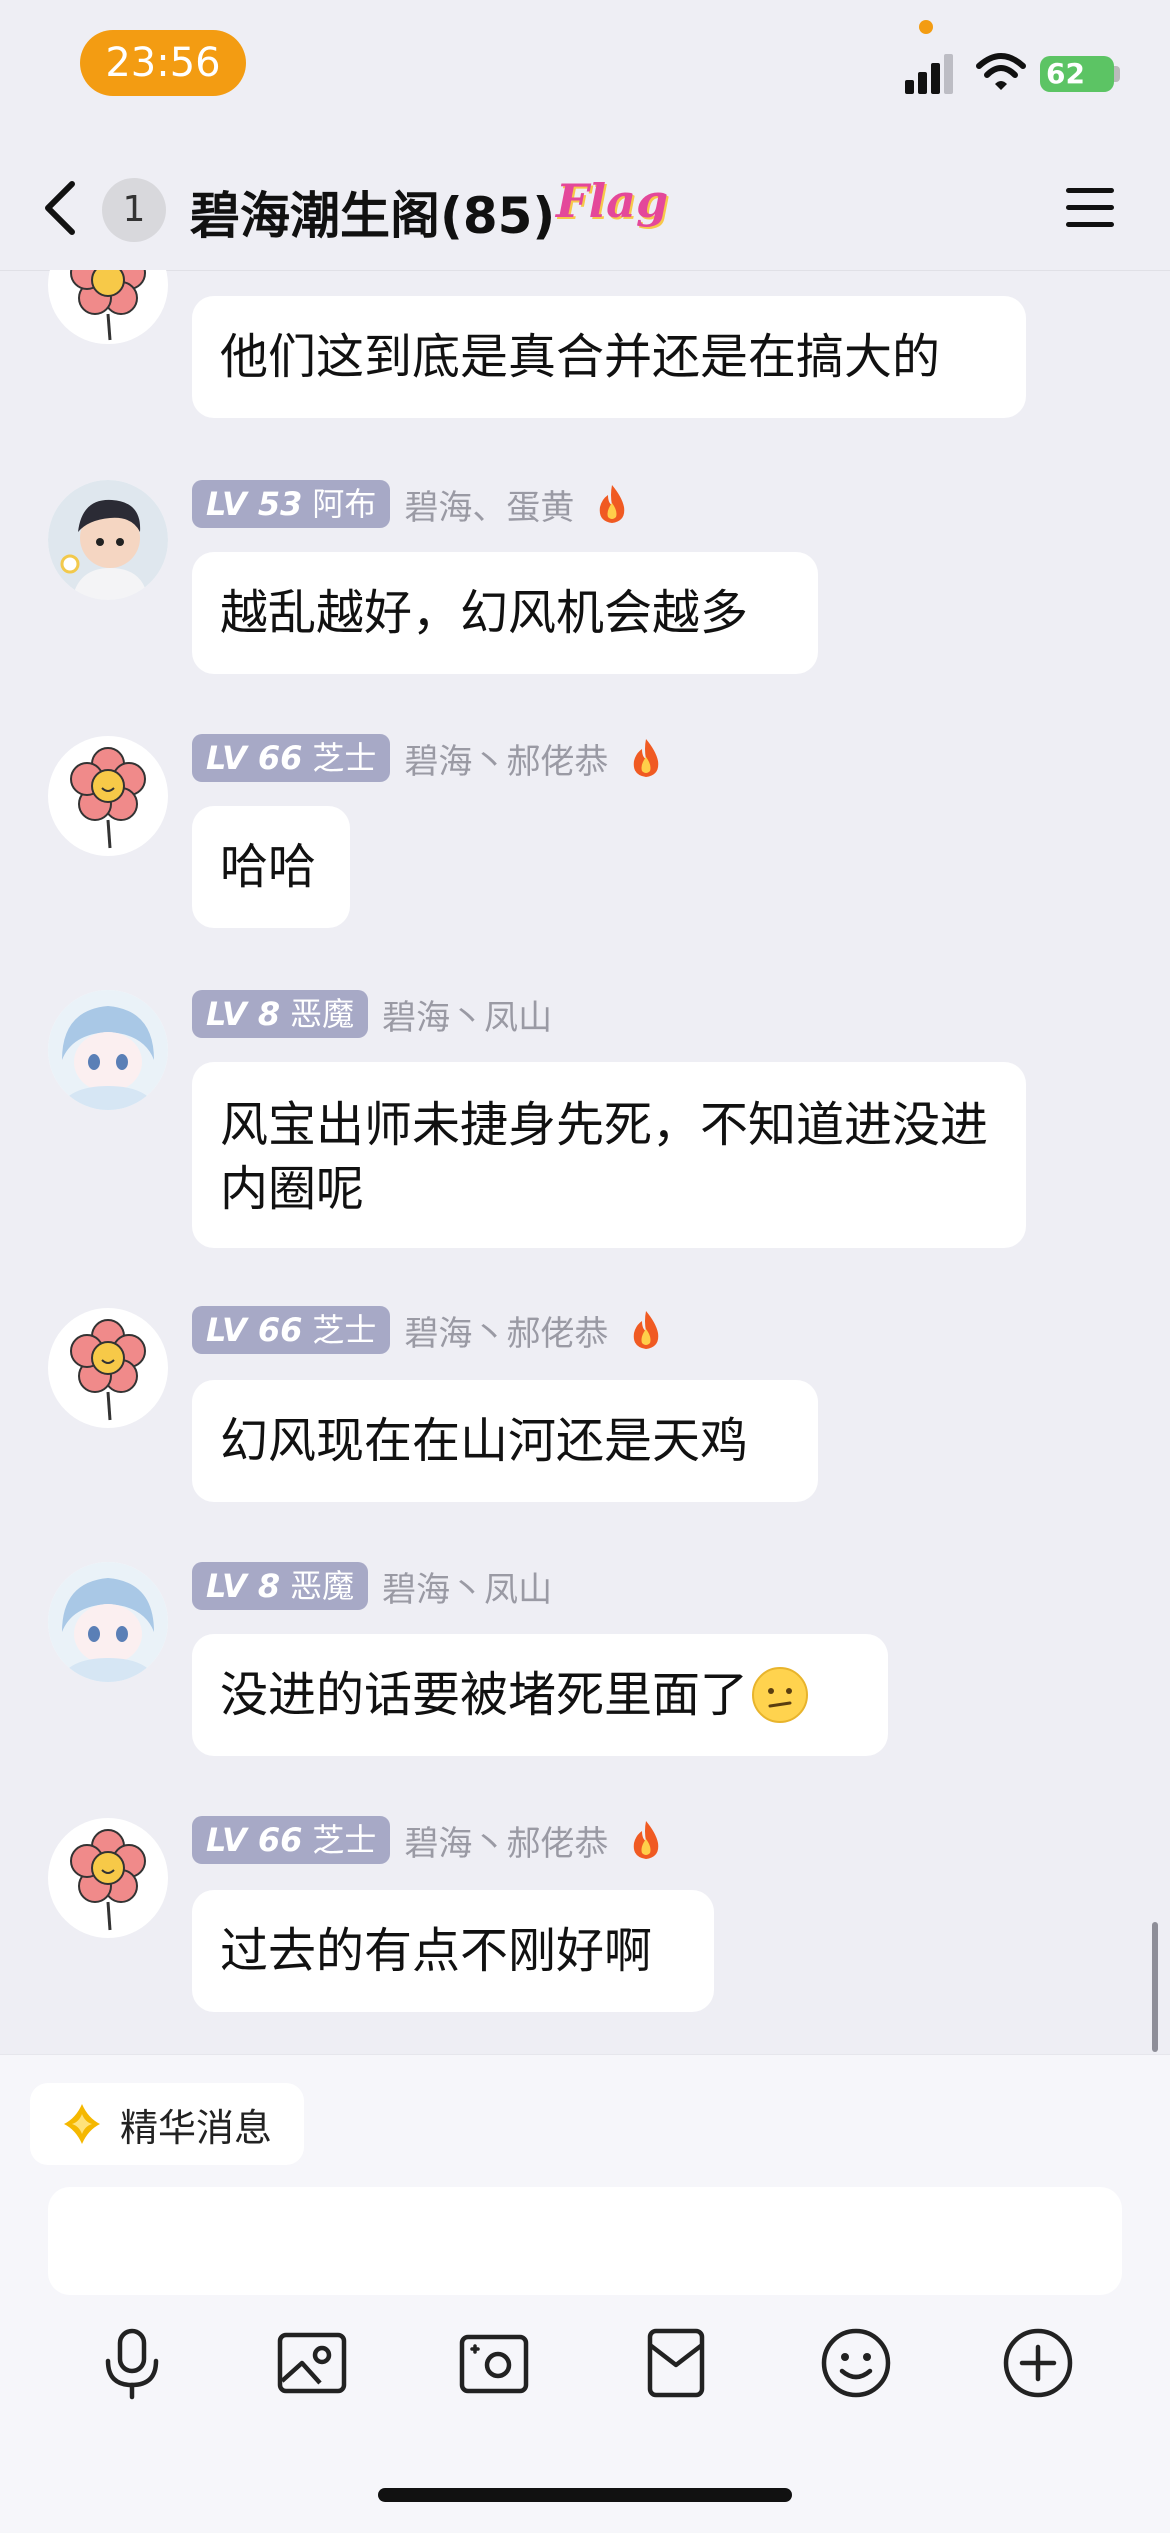 The height and width of the screenshot is (2533, 1170). I want to click on essence-label: 精华消息, so click(196, 2127).